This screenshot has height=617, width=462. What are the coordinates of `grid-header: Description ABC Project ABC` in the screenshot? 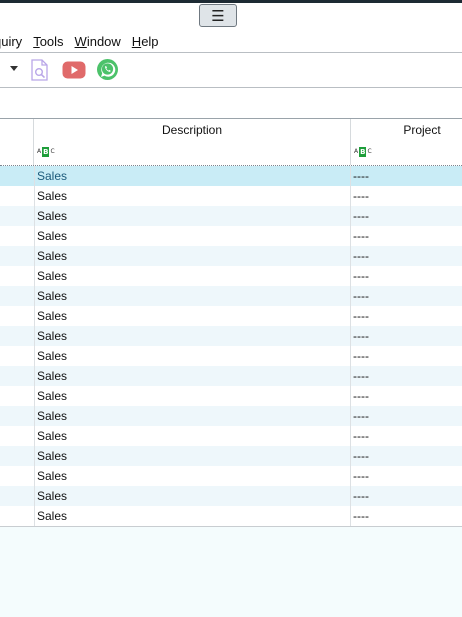 It's located at (231, 142).